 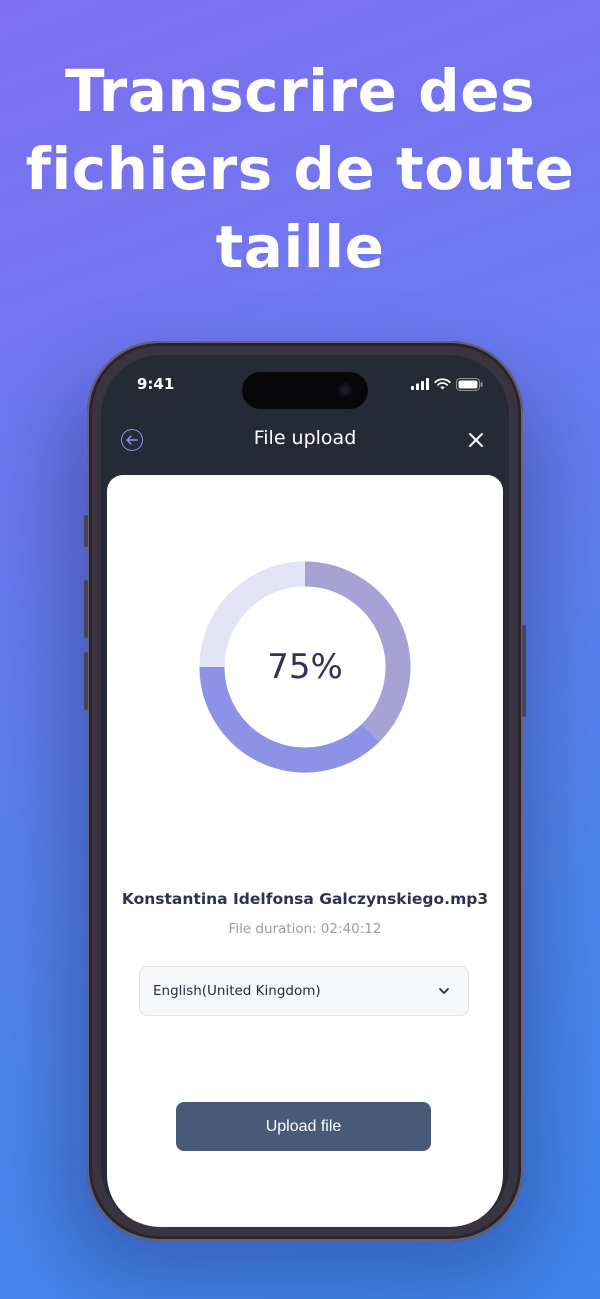 I want to click on language-select: English(United Kingdom), so click(x=304, y=991).